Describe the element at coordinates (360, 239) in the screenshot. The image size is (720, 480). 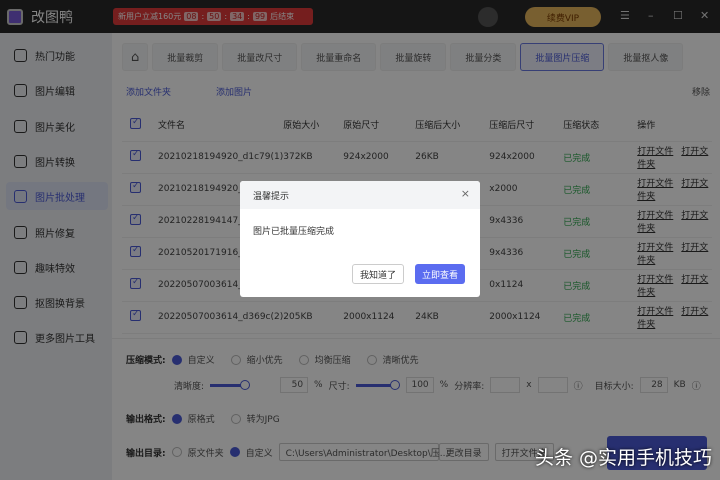
I see `notice-dialog: 温馨提示 × 图片已批量压缩完成 我知道了 立即查看` at that location.